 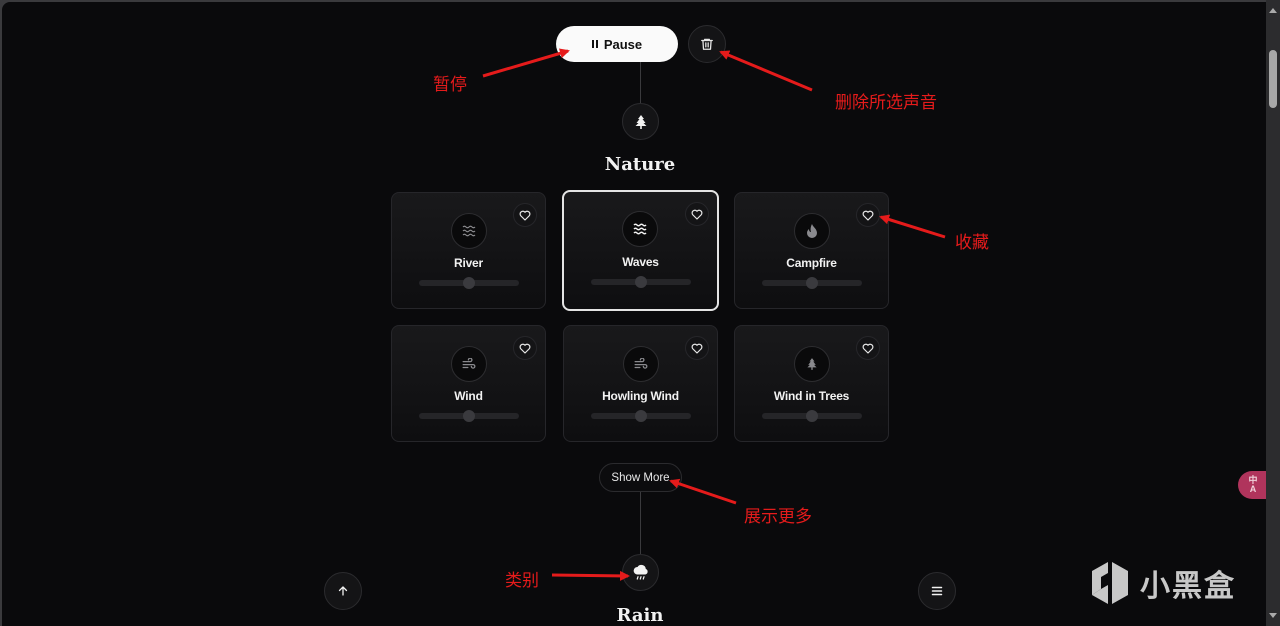 What do you see at coordinates (972, 243) in the screenshot?
I see `annotation-favorite: 收藏` at bounding box center [972, 243].